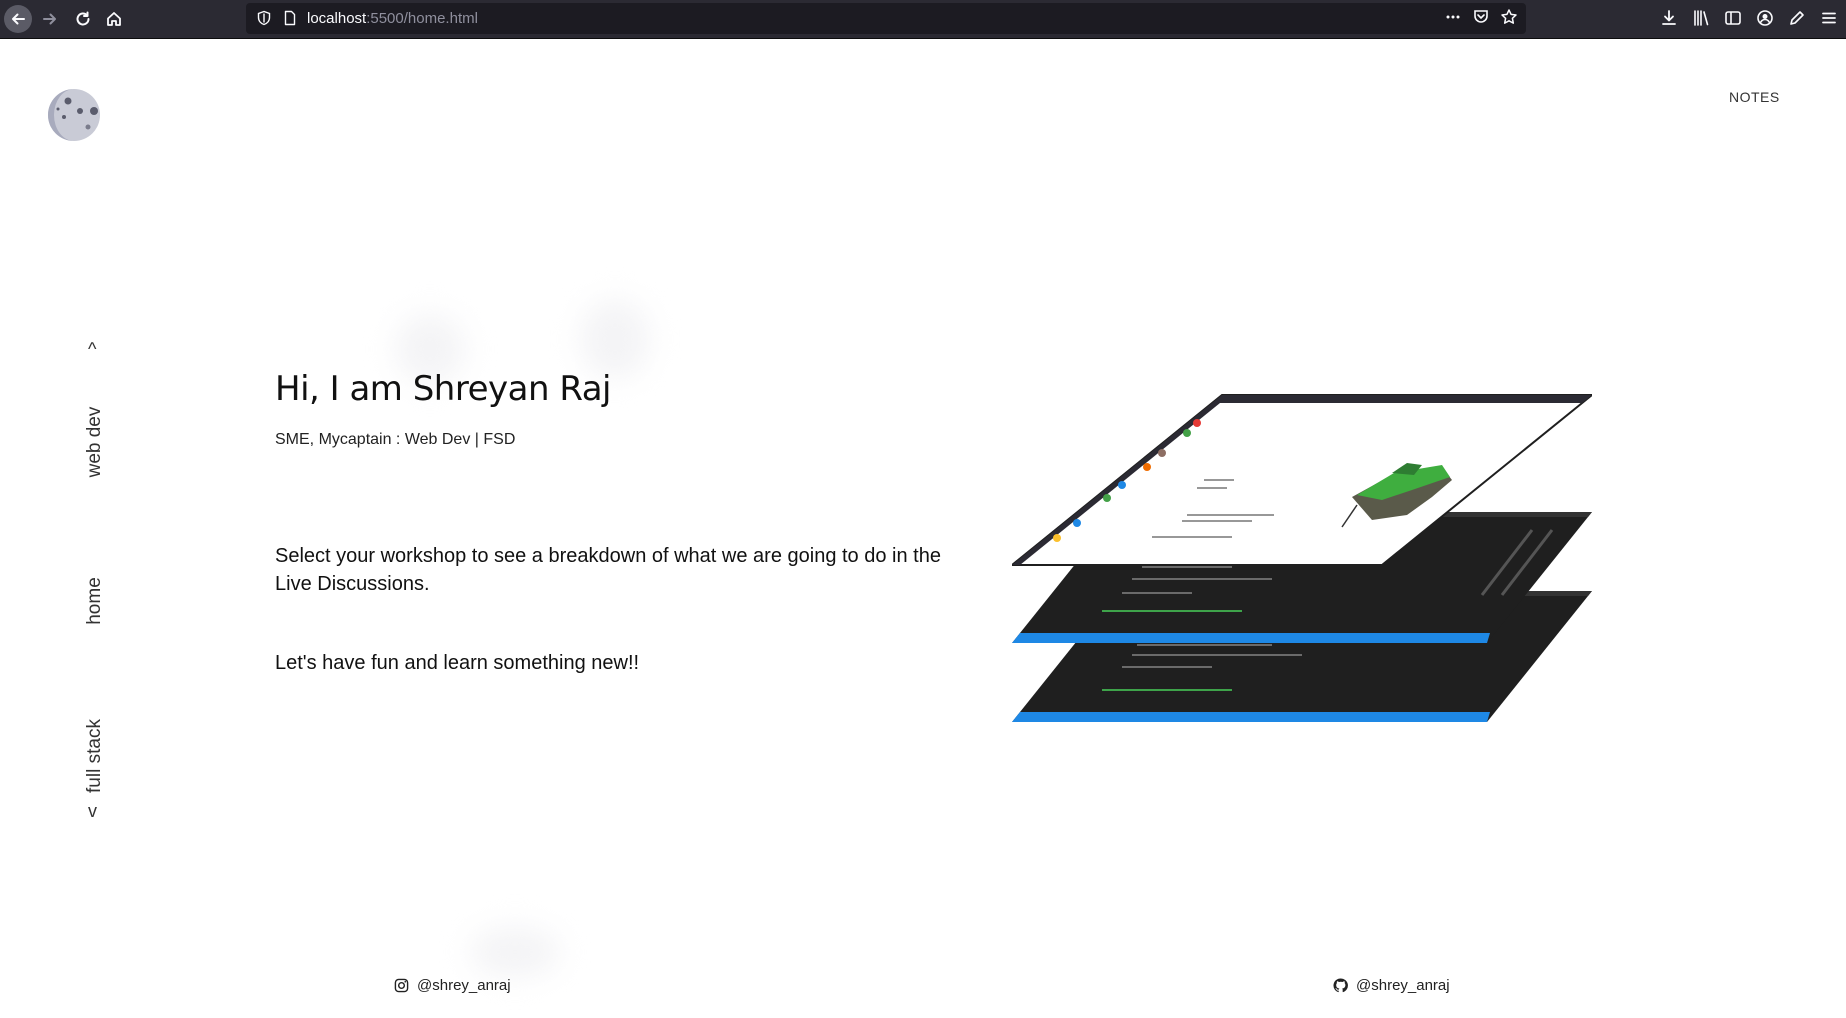 The width and height of the screenshot is (1846, 1018). Describe the element at coordinates (264, 18) in the screenshot. I see `tracking-shield-icon` at that location.